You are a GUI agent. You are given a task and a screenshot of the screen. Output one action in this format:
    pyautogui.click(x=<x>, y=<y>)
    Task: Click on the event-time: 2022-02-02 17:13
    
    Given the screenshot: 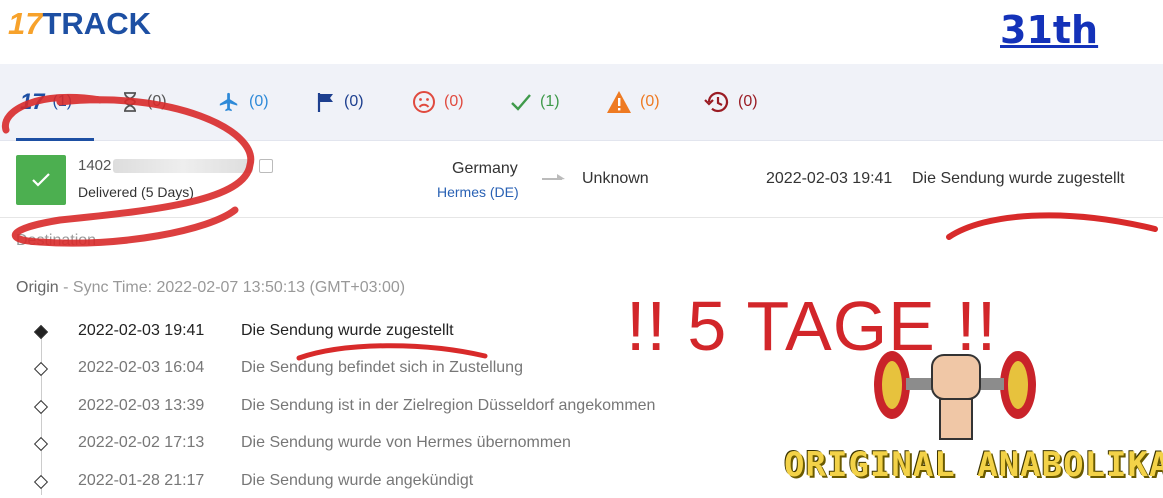 What is the action you would take?
    pyautogui.click(x=141, y=442)
    